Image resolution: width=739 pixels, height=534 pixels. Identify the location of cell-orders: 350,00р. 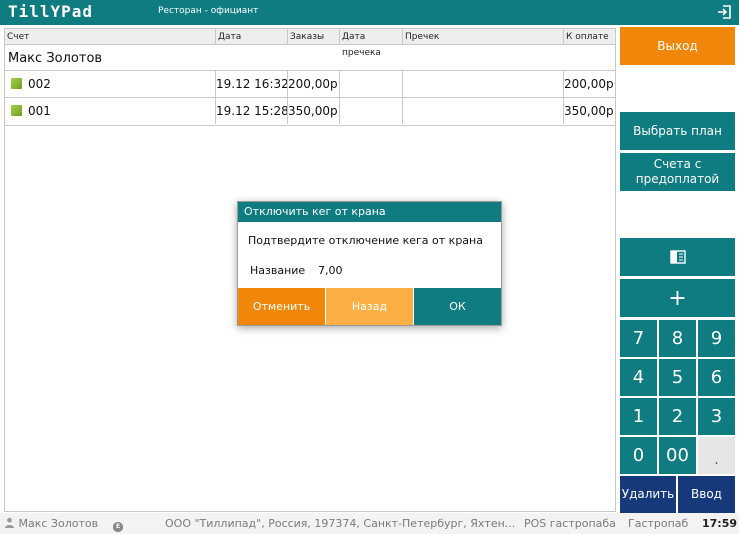
(314, 111).